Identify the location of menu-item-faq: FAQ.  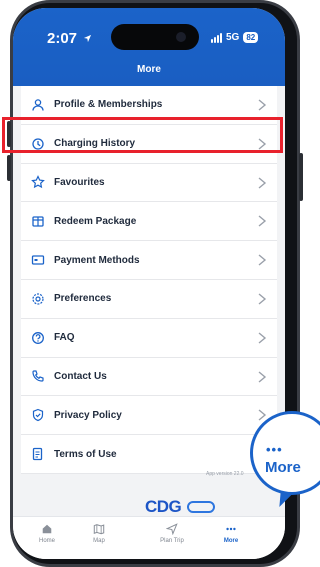
(149, 338).